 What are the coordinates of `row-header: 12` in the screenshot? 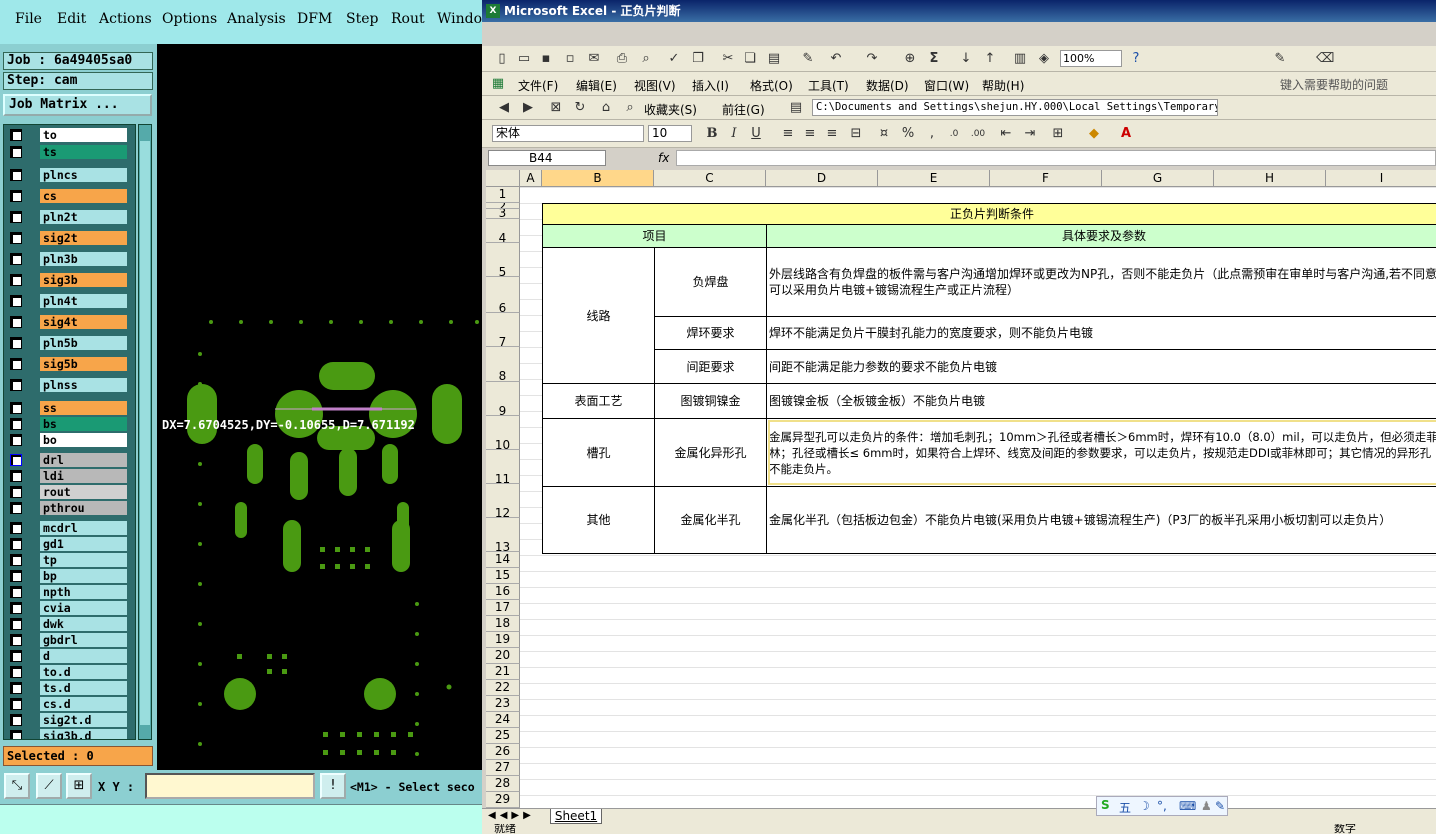 It's located at (503, 501).